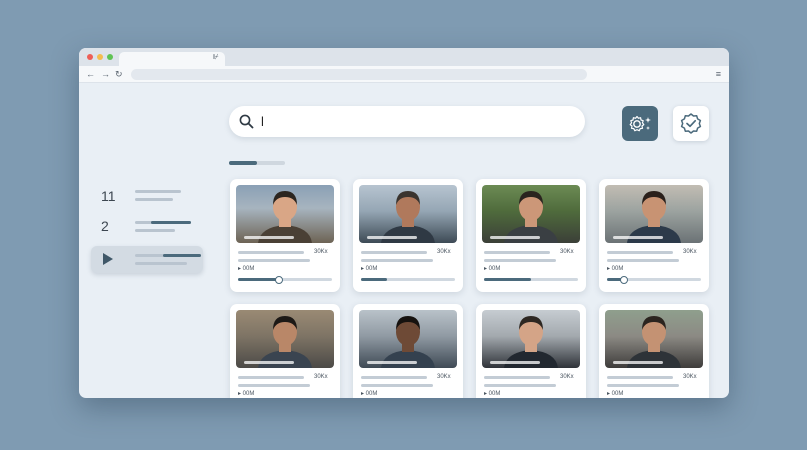 This screenshot has width=807, height=450. I want to click on back-arrow-icon: ←, so click(90, 74).